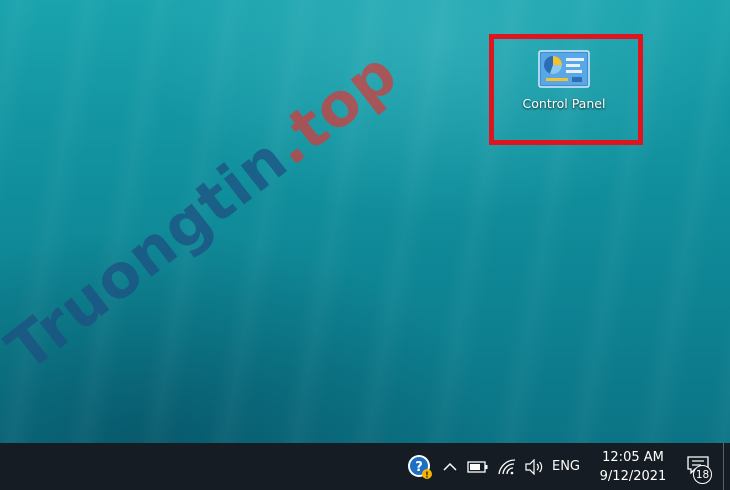  What do you see at coordinates (564, 69) in the screenshot?
I see `control-panel-icon` at bounding box center [564, 69].